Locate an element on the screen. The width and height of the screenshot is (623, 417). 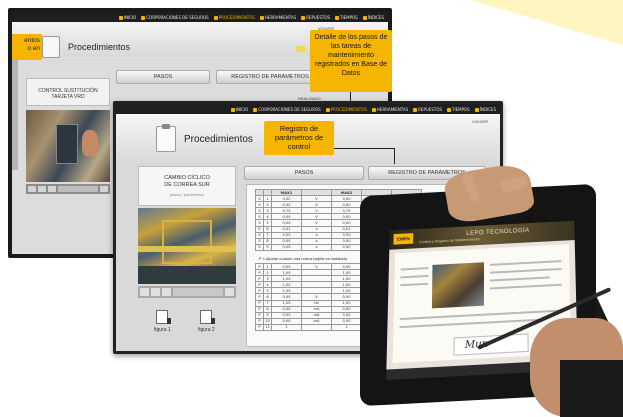
tablet-subtitle: Control y Registro de Mantenimiento is located at coordinates (449, 241).